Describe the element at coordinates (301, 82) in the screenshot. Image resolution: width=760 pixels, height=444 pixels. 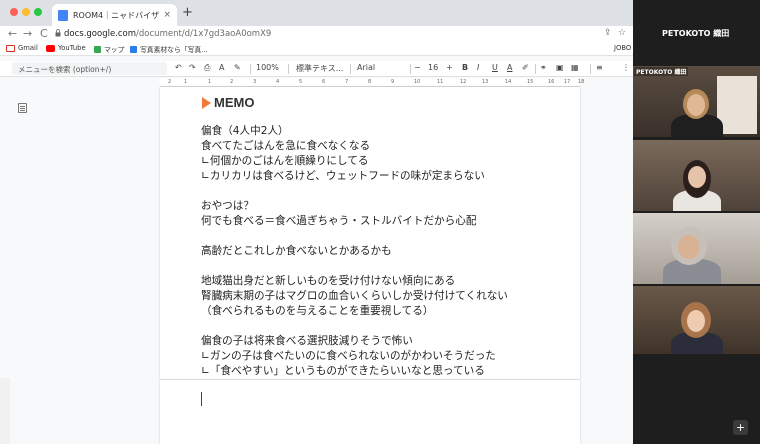
I see `ruler-tick-label: 5` at that location.